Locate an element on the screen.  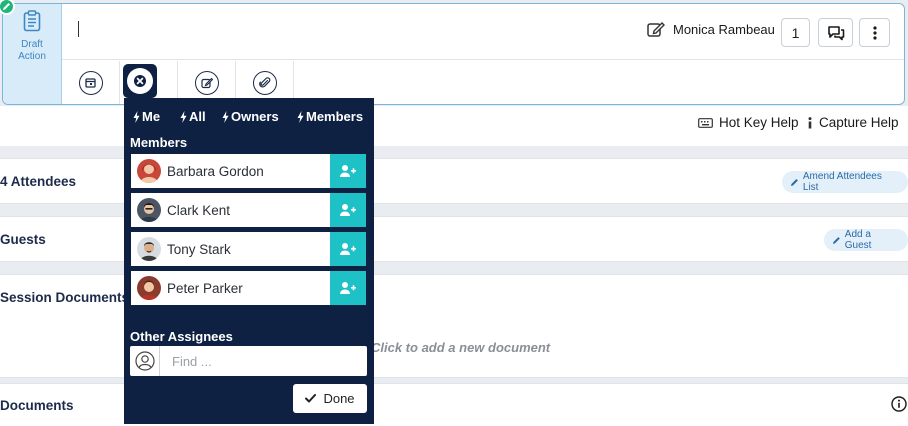
quick-all-label: All is located at coordinates (197, 116).